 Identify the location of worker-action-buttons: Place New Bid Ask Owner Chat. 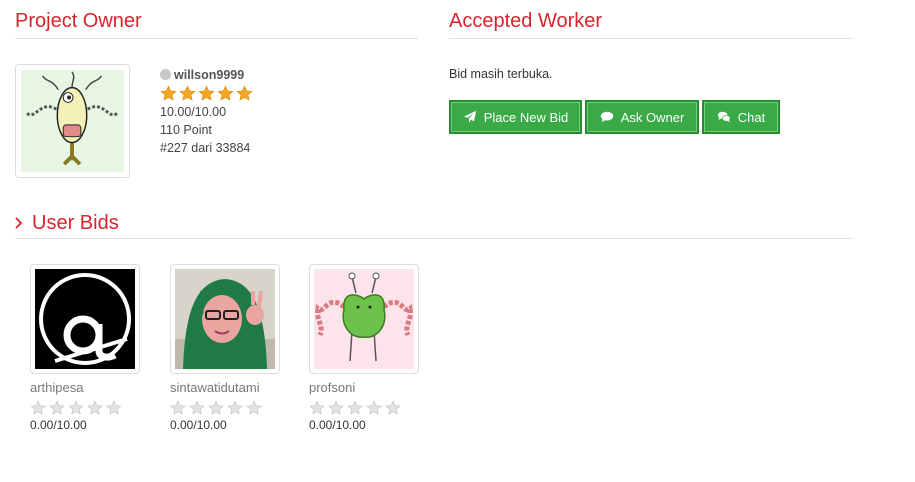
(614, 117).